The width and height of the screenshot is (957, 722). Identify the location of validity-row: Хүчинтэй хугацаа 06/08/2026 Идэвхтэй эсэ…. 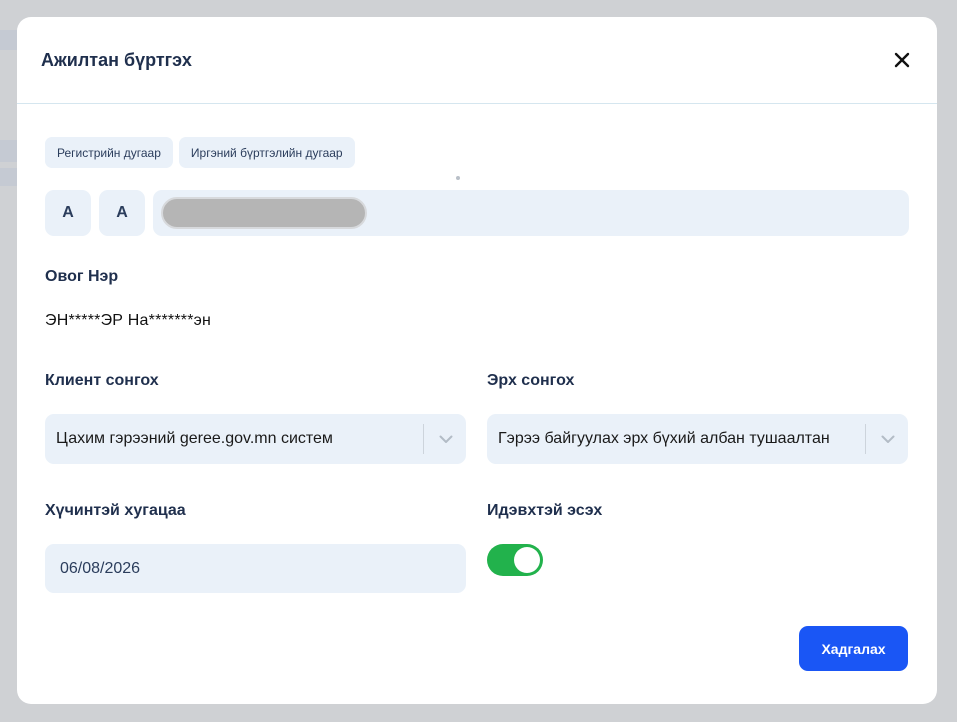
(477, 547).